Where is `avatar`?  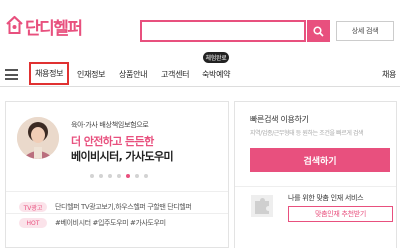
avatar is located at coordinates (38, 138).